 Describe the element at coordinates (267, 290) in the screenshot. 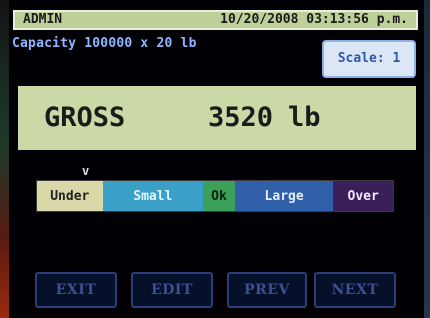

I see `prev-button: PREV` at that location.